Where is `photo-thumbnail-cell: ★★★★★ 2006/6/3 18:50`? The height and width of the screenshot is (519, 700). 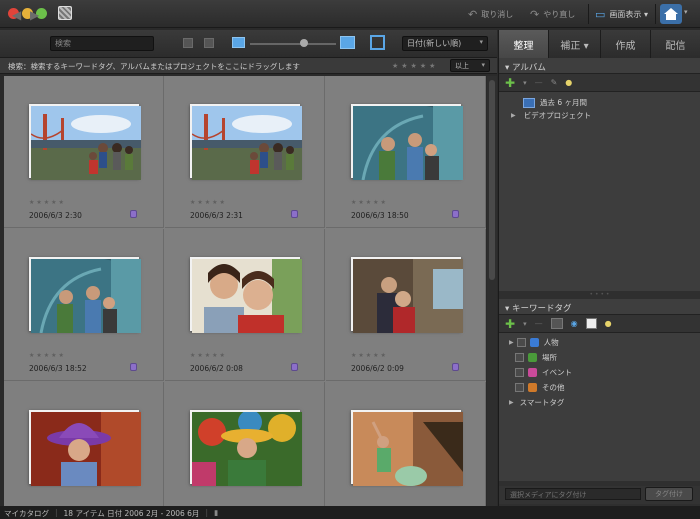 photo-thumbnail-cell: ★★★★★ 2006/6/3 18:50 is located at coordinates (406, 152).